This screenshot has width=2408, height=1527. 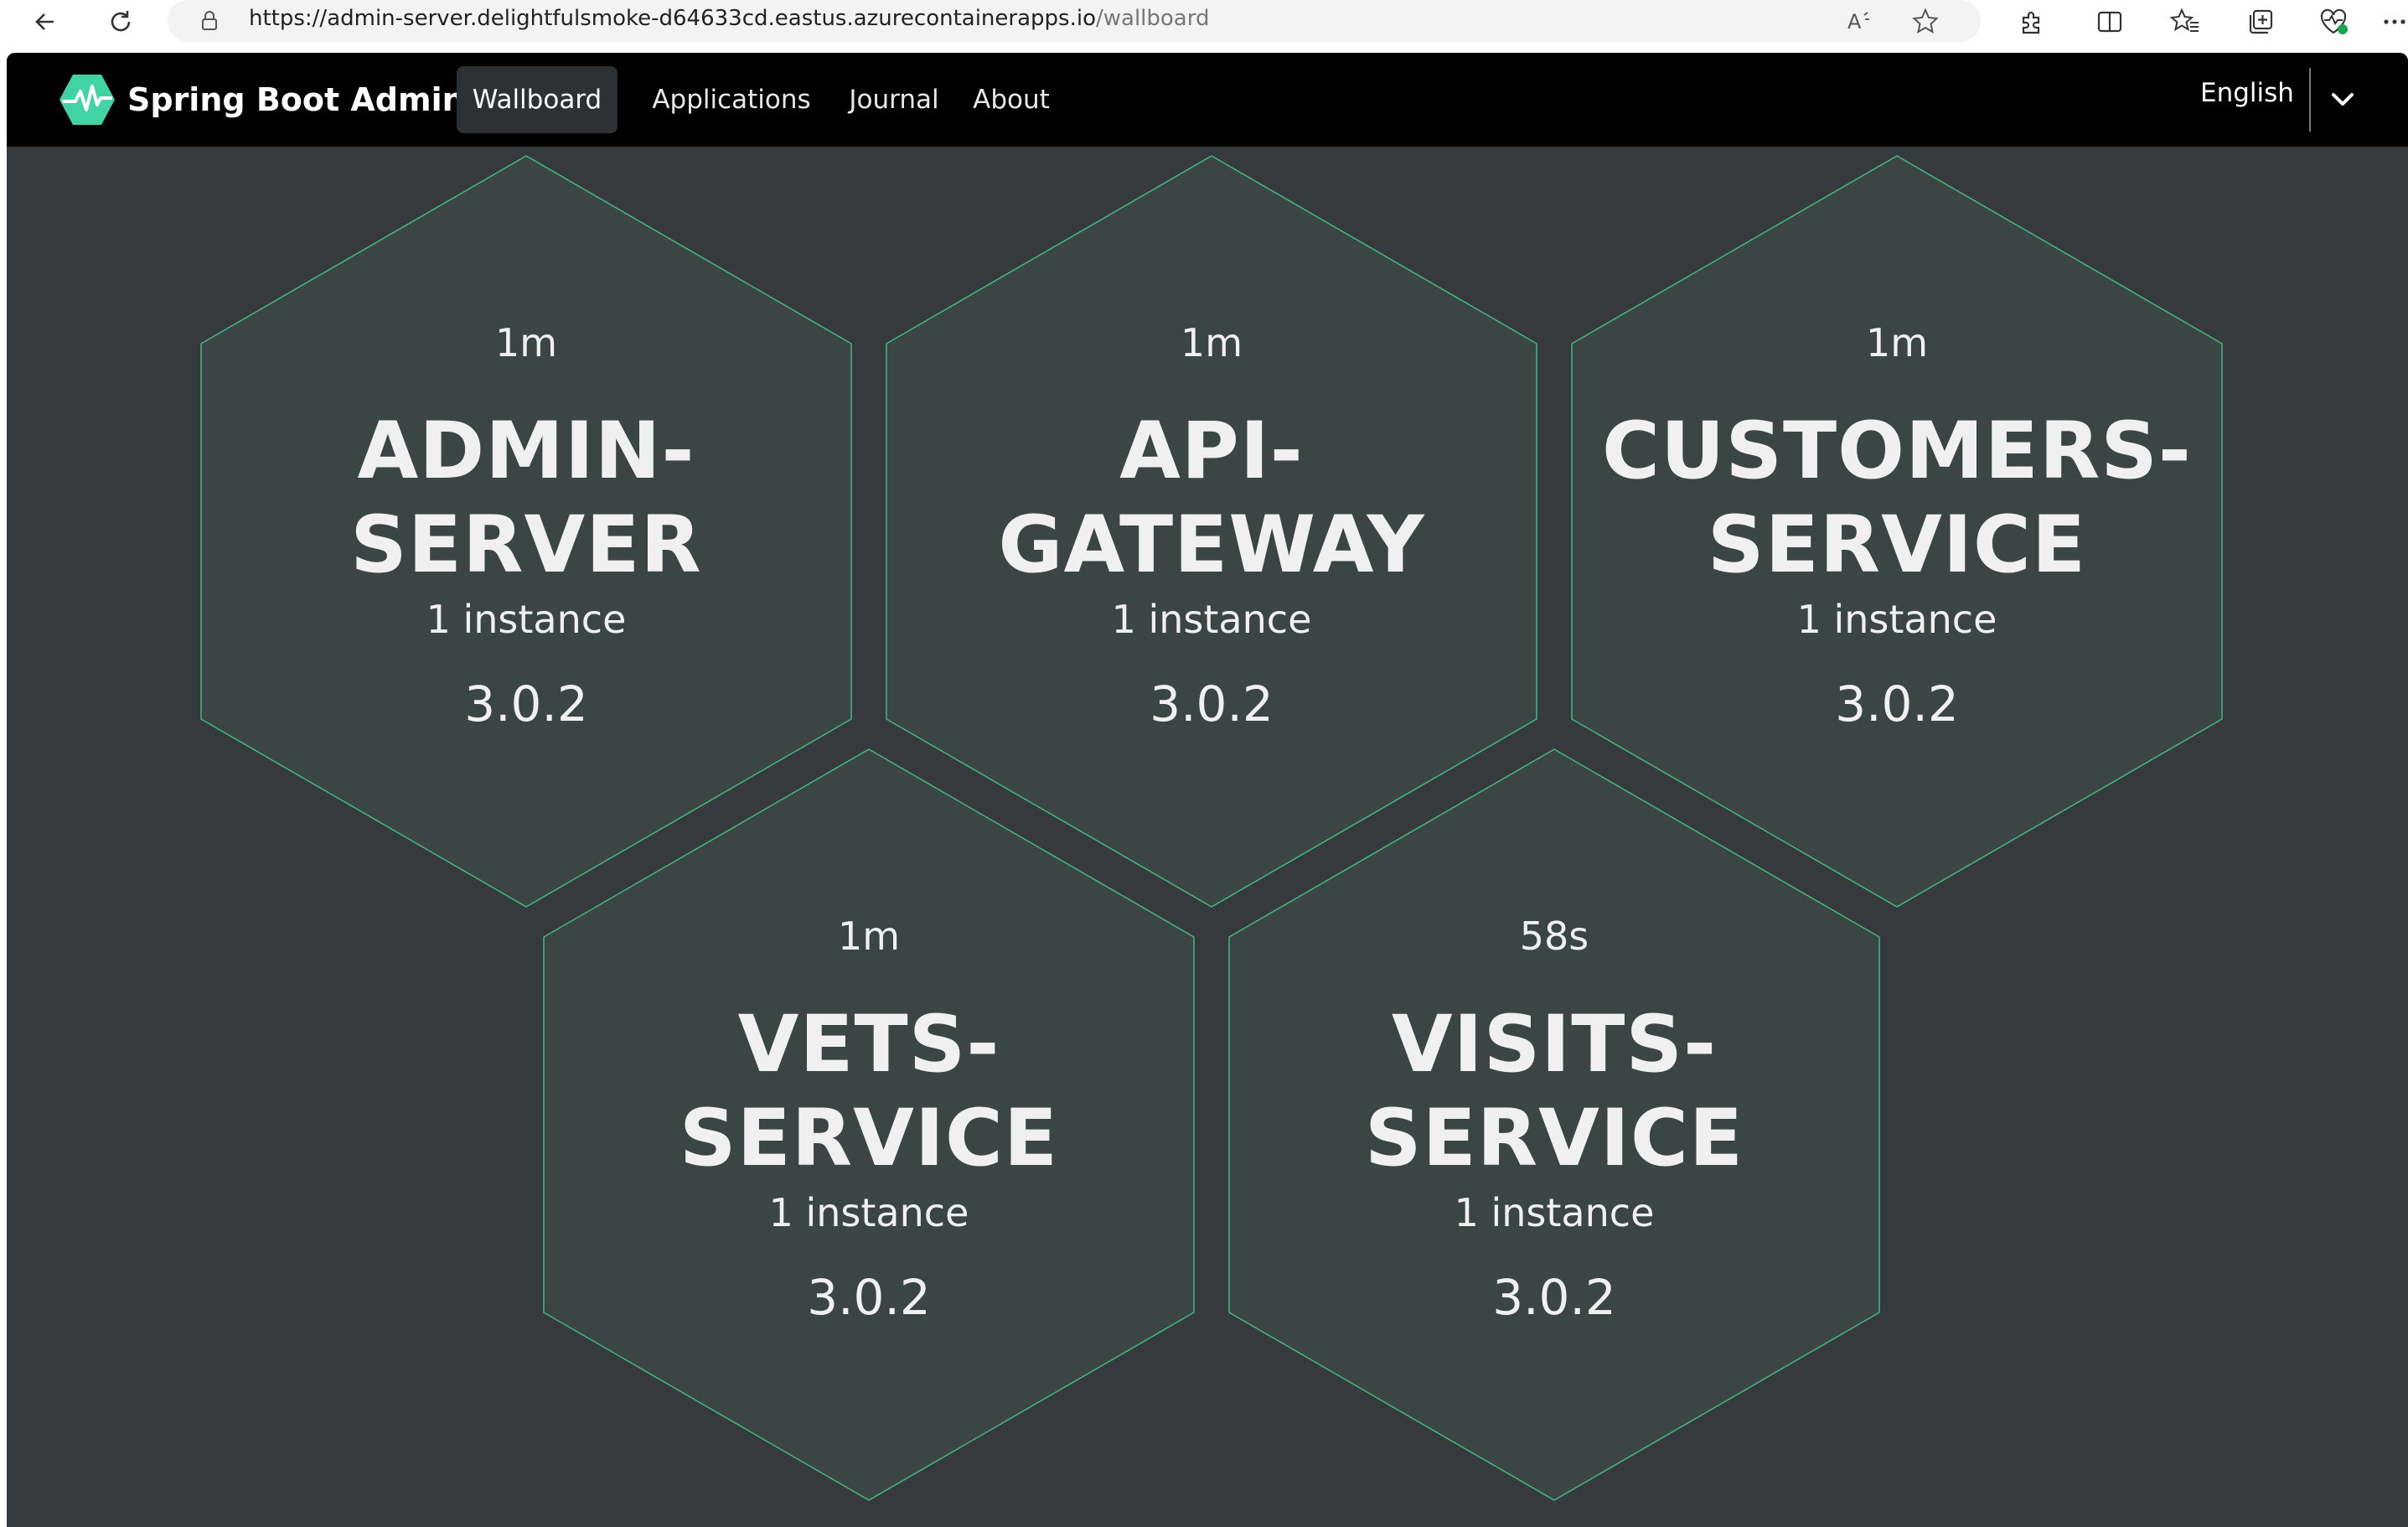 What do you see at coordinates (894, 100) in the screenshot?
I see `nav-journal: Journal` at bounding box center [894, 100].